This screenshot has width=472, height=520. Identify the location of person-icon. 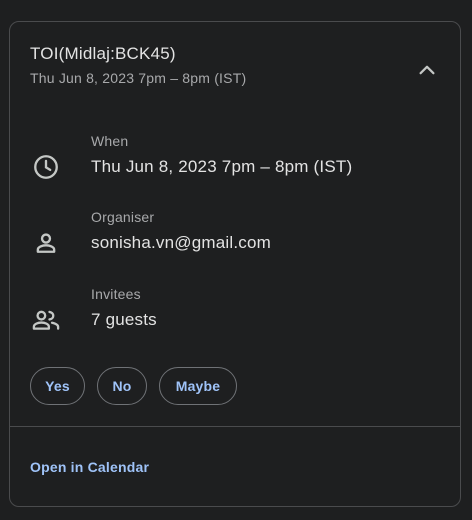
(46, 243).